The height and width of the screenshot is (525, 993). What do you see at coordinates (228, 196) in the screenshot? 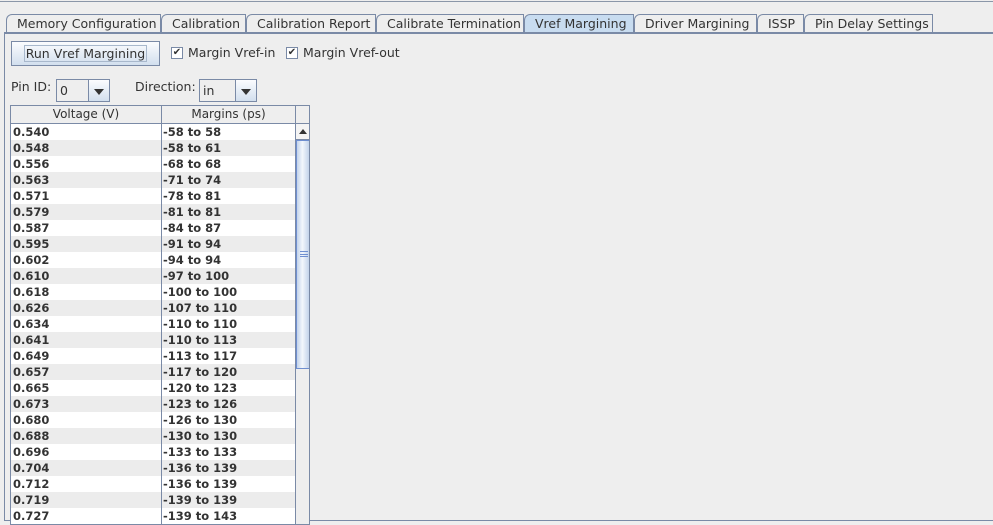
I see `margin-cell: -78 to 81` at bounding box center [228, 196].